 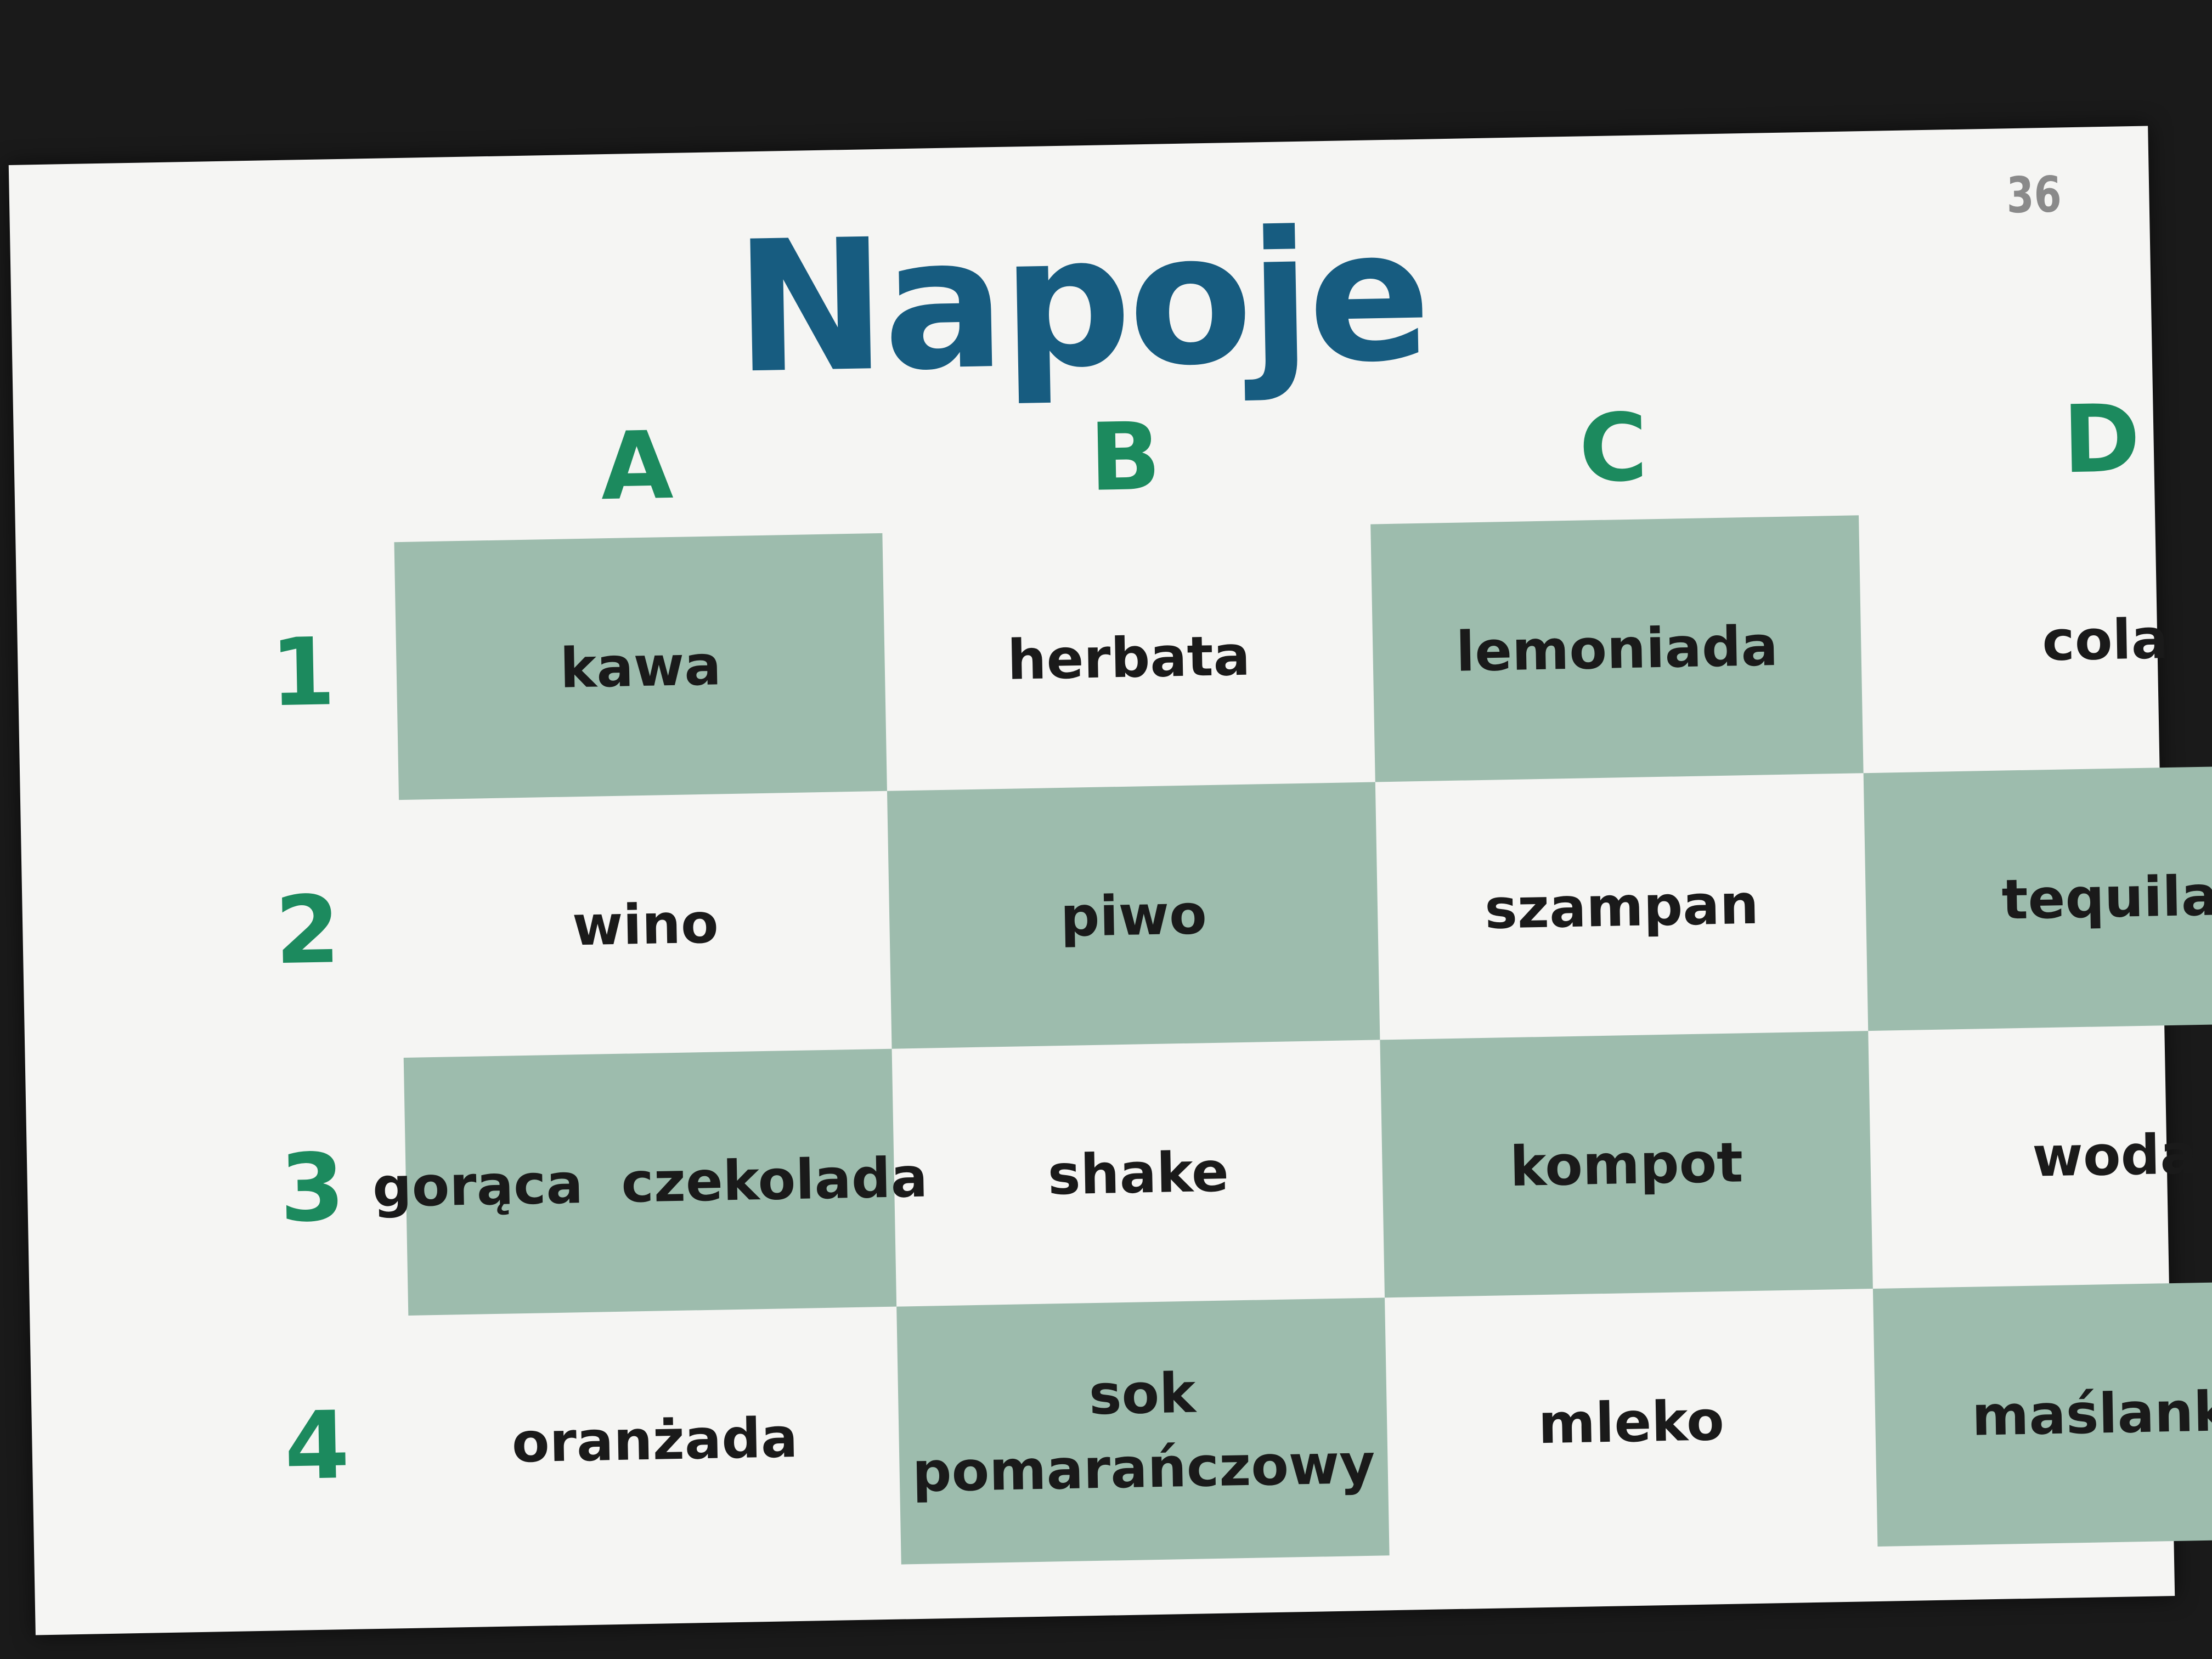 What do you see at coordinates (2042, 1413) in the screenshot?
I see `cell-d4: maślanka` at bounding box center [2042, 1413].